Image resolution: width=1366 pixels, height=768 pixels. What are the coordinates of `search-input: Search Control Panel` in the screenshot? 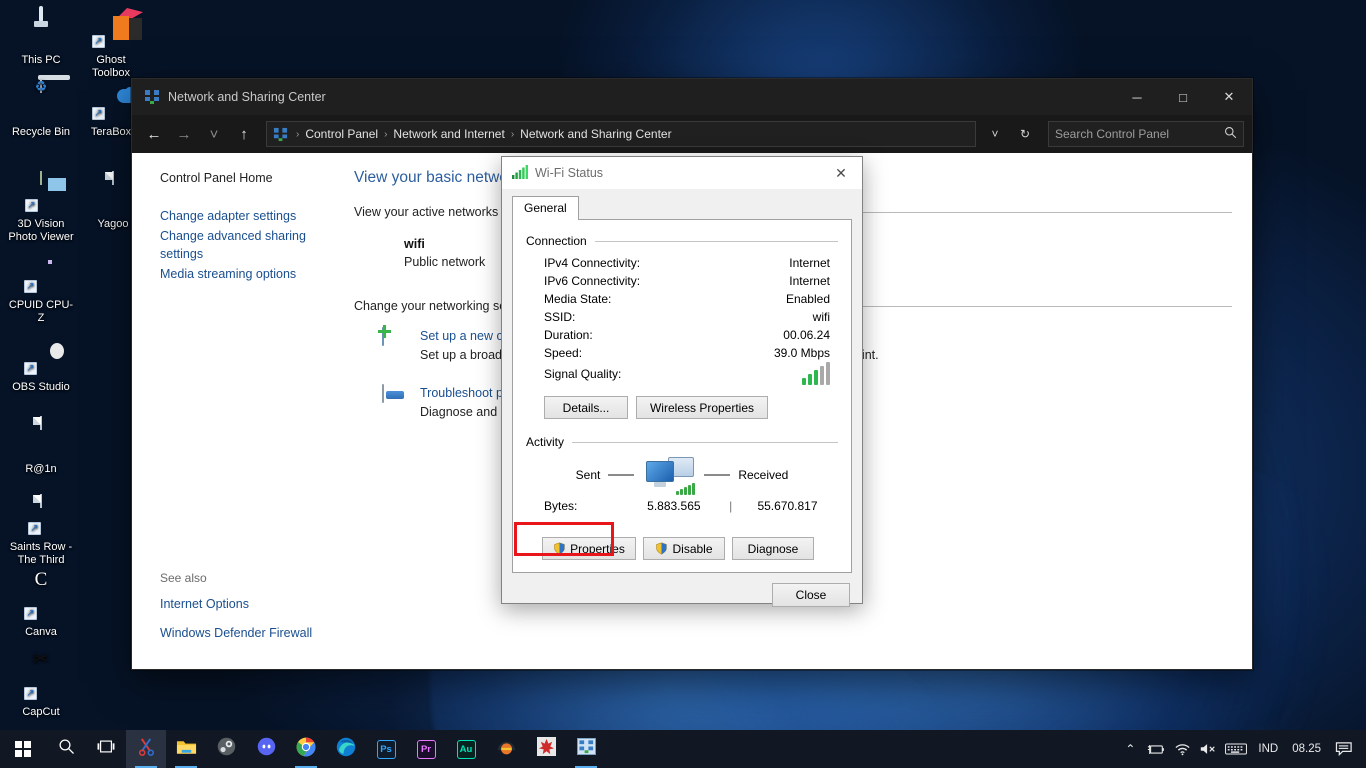 It's located at (1146, 134).